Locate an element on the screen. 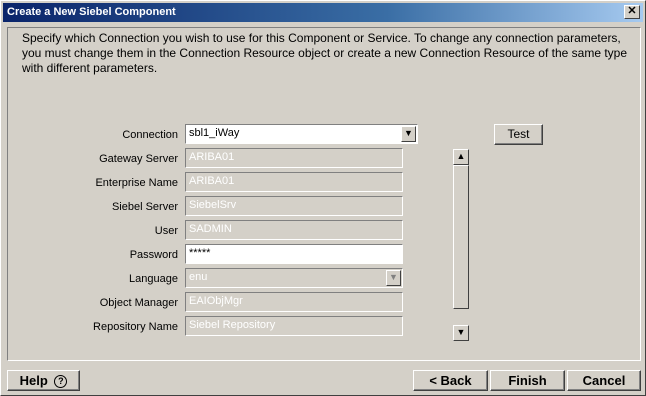 This screenshot has height=396, width=646. help-button: Help ? is located at coordinates (43, 380).